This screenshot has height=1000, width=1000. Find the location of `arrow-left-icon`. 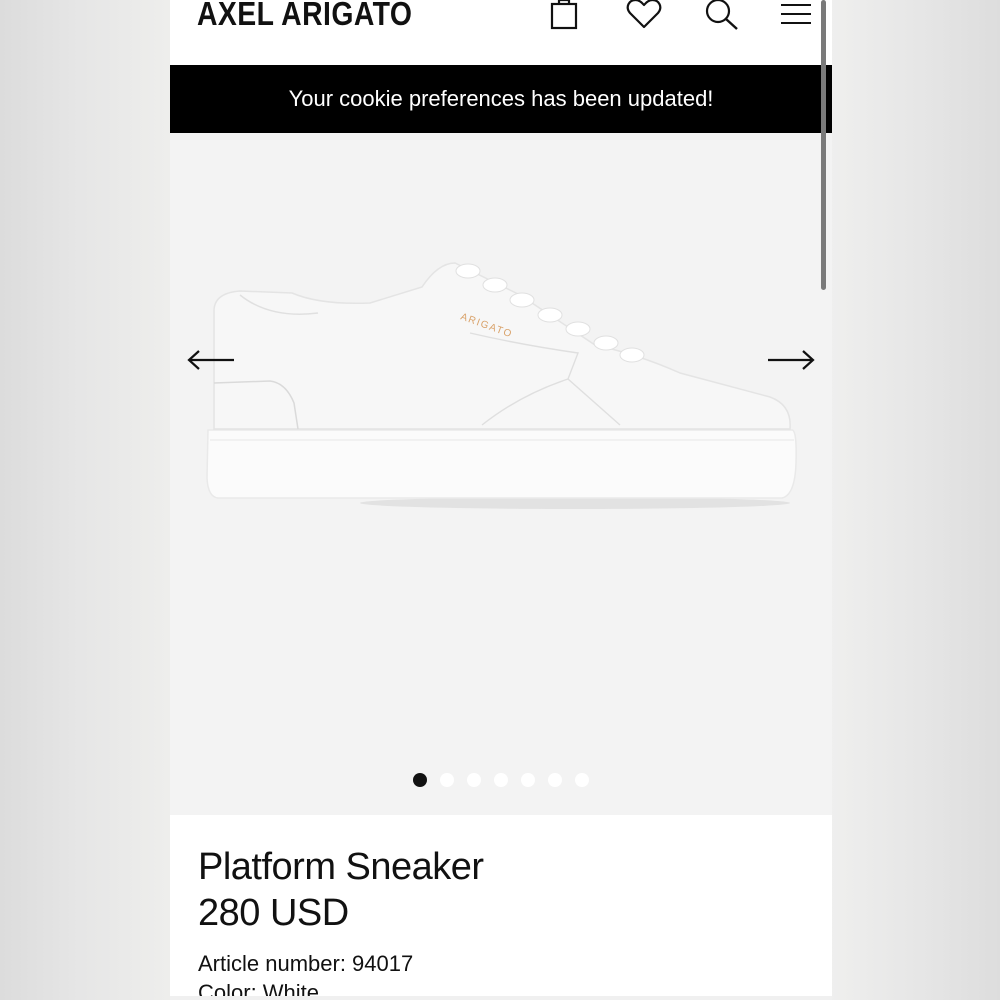

arrow-left-icon is located at coordinates (210, 360).